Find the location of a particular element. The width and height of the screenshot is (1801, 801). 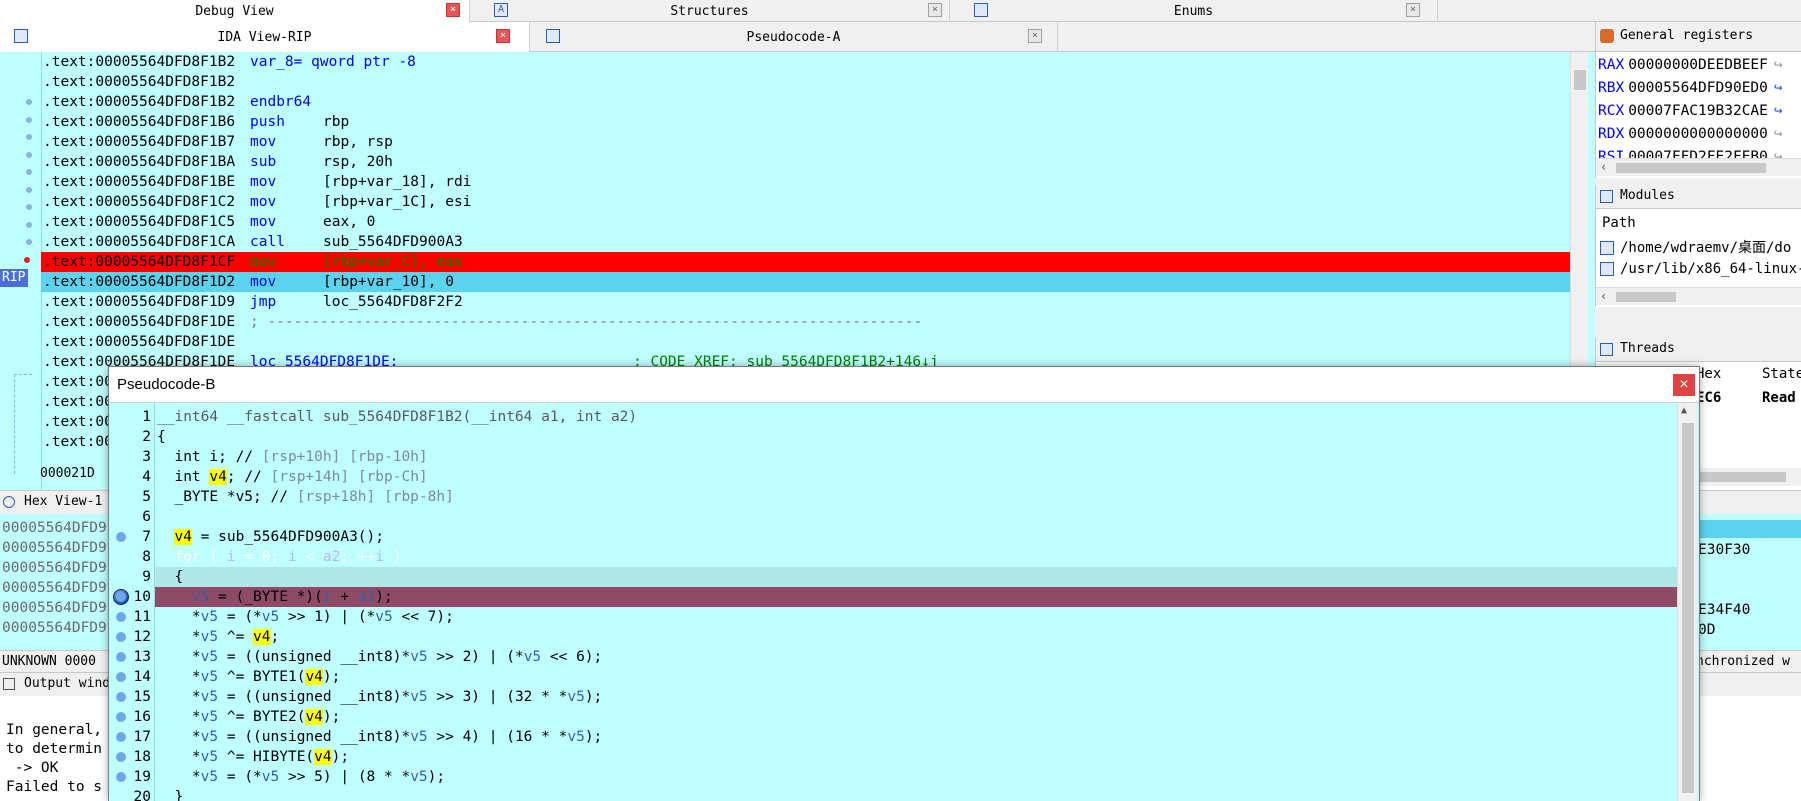

register-row: RBX 00005564DFD90ED0 ↪ is located at coordinates (1690, 88).